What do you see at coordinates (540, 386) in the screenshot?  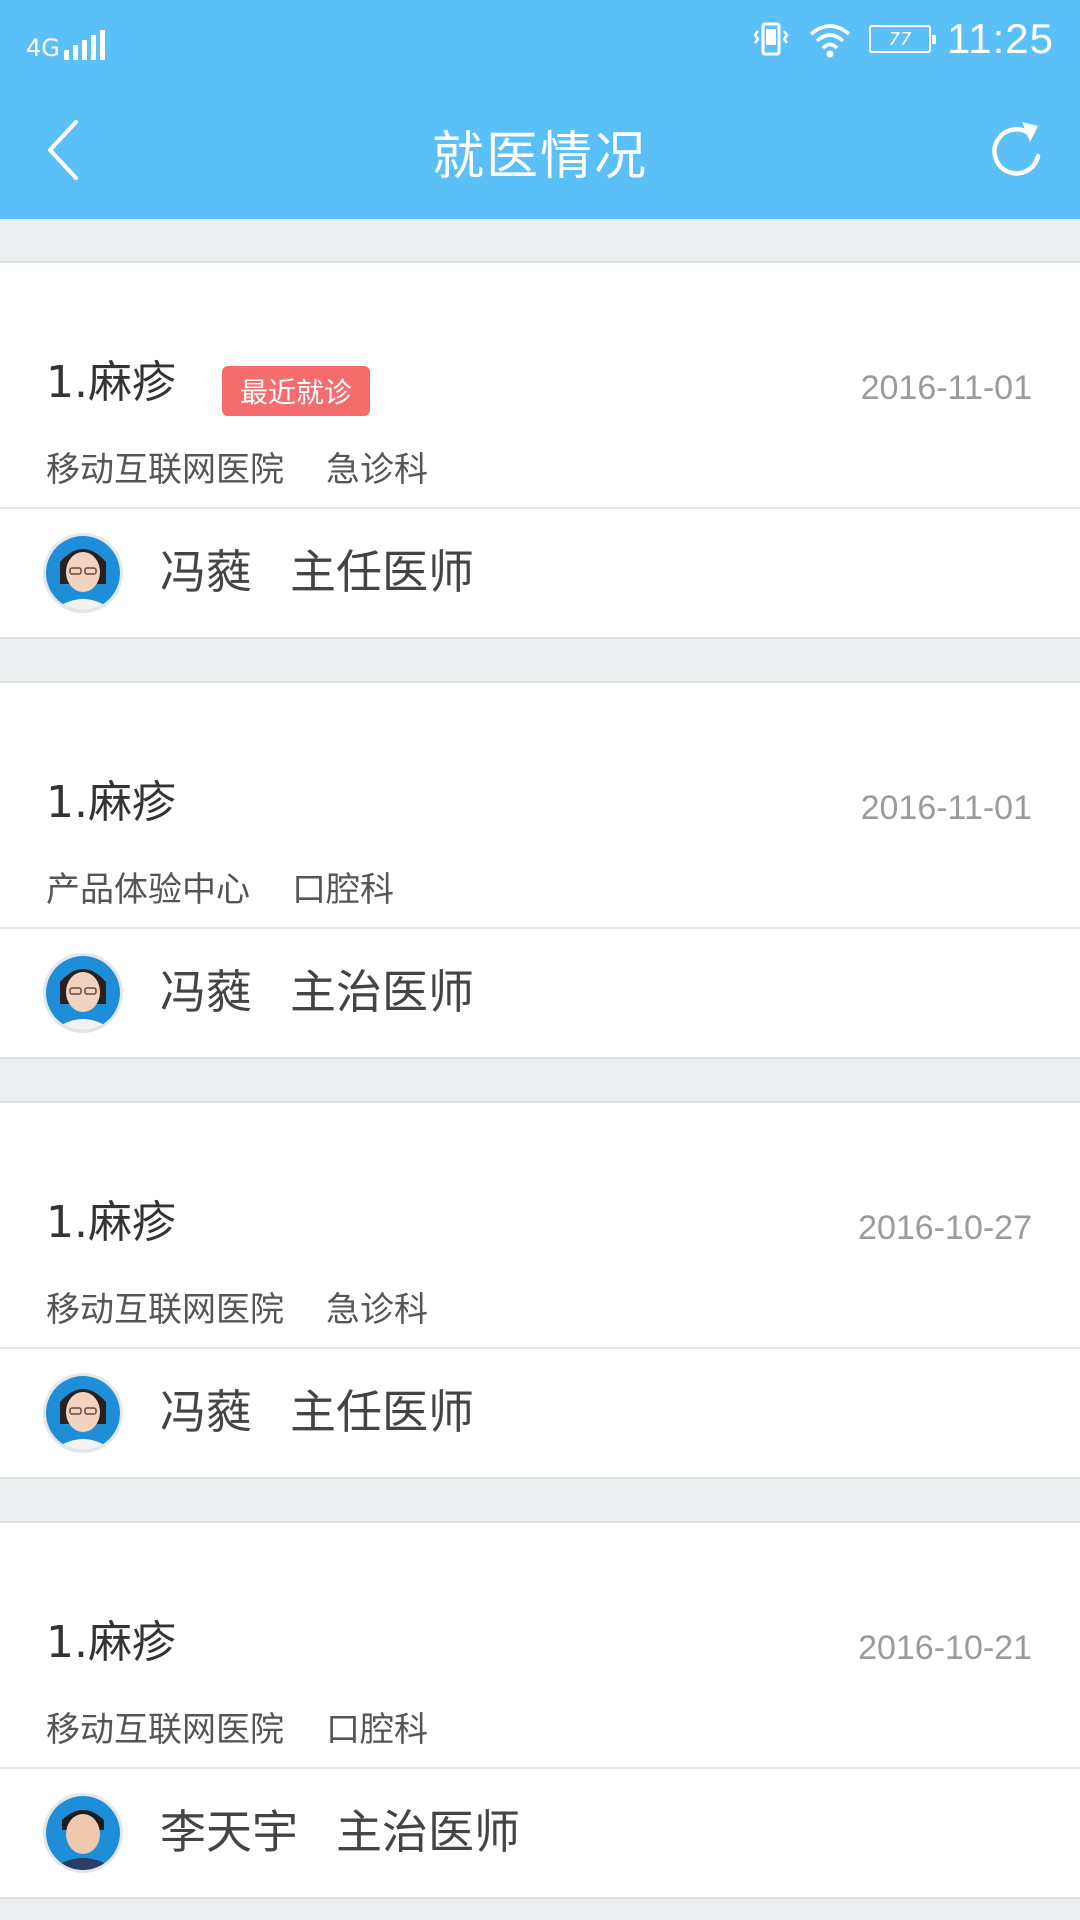 I see `visit-summary: 1.麻疹 最近就诊 2016-11-01 移动互联网医院 急诊科` at bounding box center [540, 386].